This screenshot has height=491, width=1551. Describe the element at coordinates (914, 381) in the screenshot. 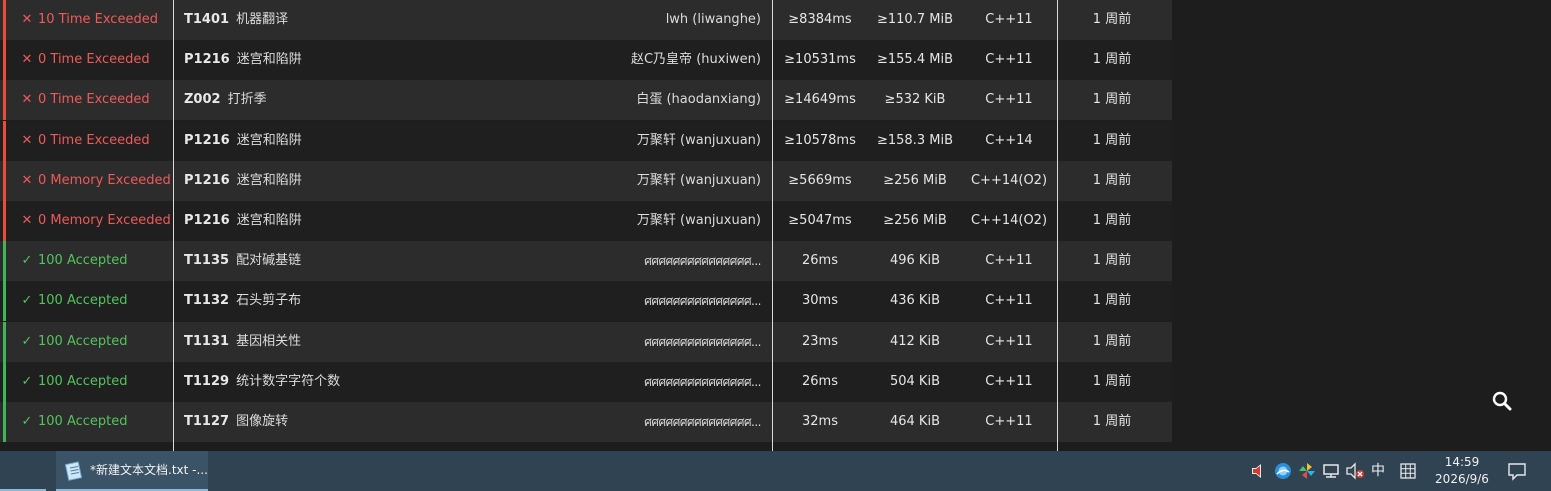

I see `memory-value: 504 KiB` at that location.